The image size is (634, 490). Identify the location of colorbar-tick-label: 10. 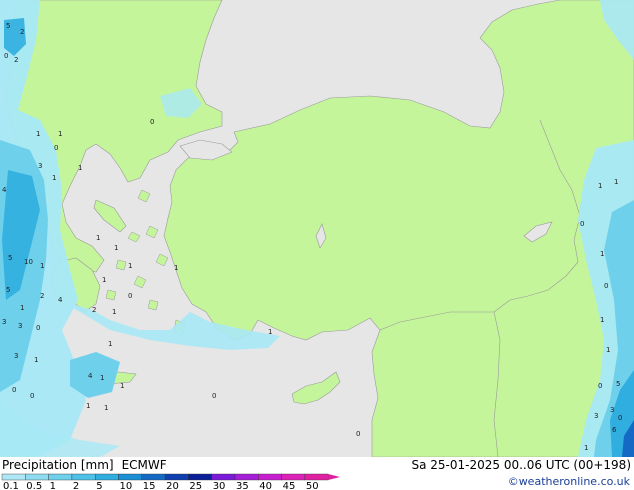
(126, 485).